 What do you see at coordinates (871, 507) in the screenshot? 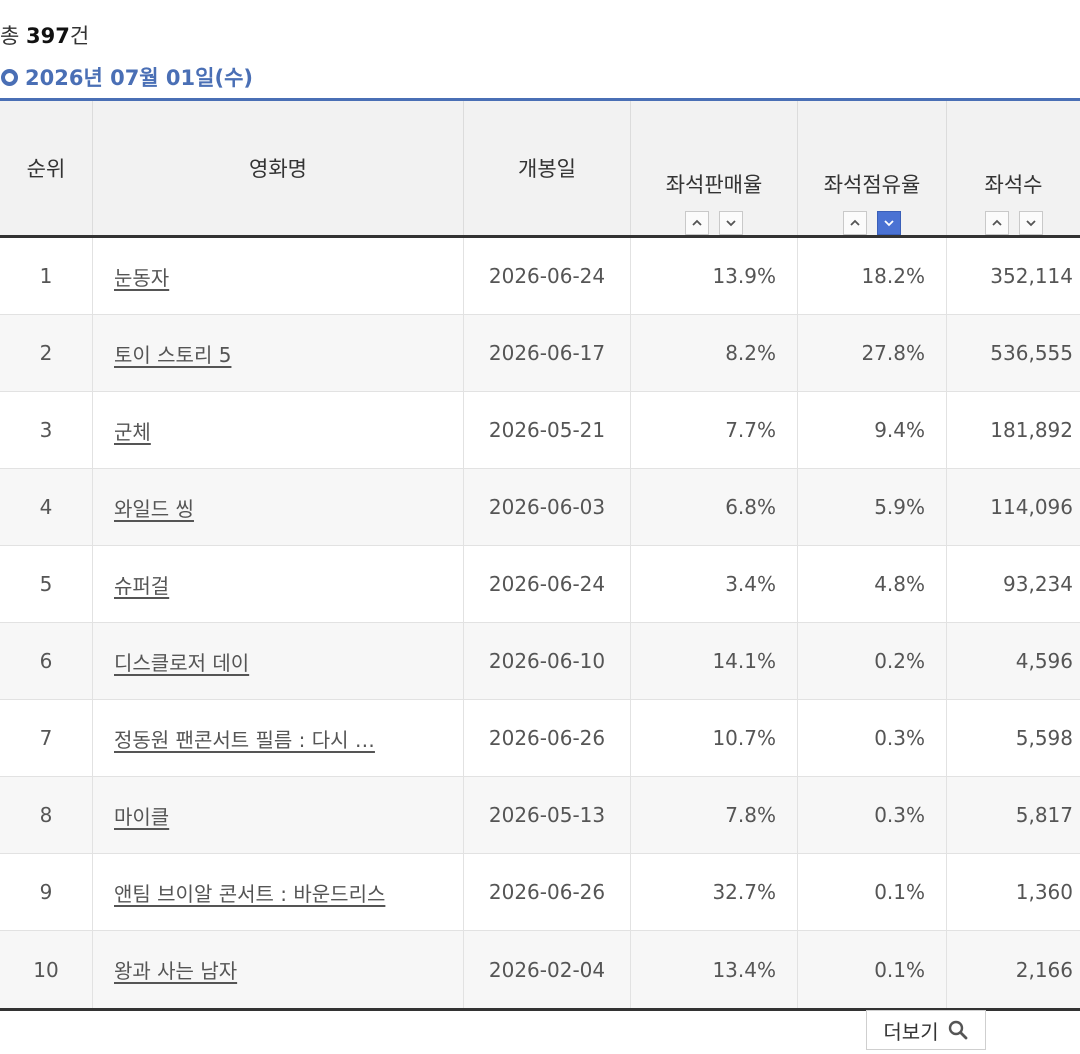
I see `seat-share-rate-cell: 5.9%` at bounding box center [871, 507].